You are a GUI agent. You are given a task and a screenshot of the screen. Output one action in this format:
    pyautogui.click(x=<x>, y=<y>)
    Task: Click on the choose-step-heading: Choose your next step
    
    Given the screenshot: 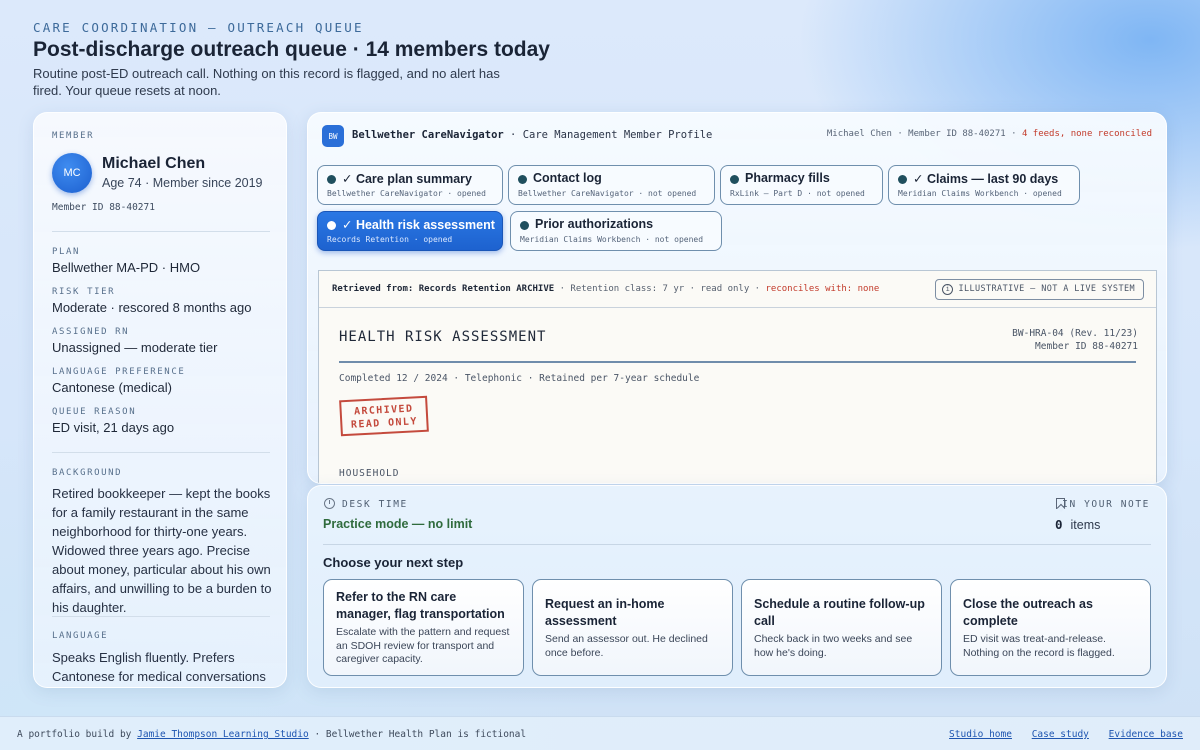 What is the action you would take?
    pyautogui.click(x=393, y=562)
    